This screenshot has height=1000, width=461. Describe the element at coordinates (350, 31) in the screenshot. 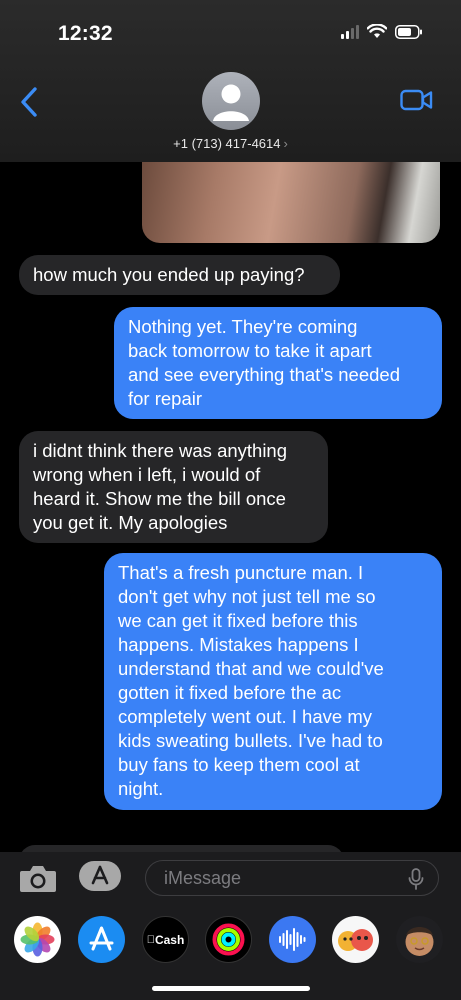

I see `cellular-signal-icon` at that location.